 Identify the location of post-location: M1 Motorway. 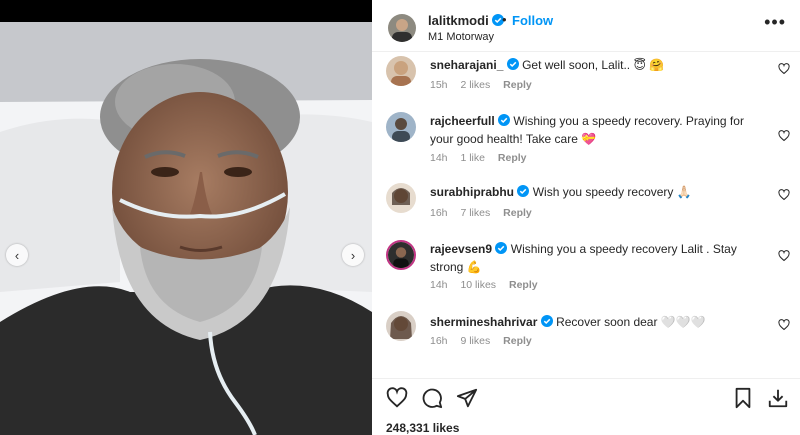
(461, 37).